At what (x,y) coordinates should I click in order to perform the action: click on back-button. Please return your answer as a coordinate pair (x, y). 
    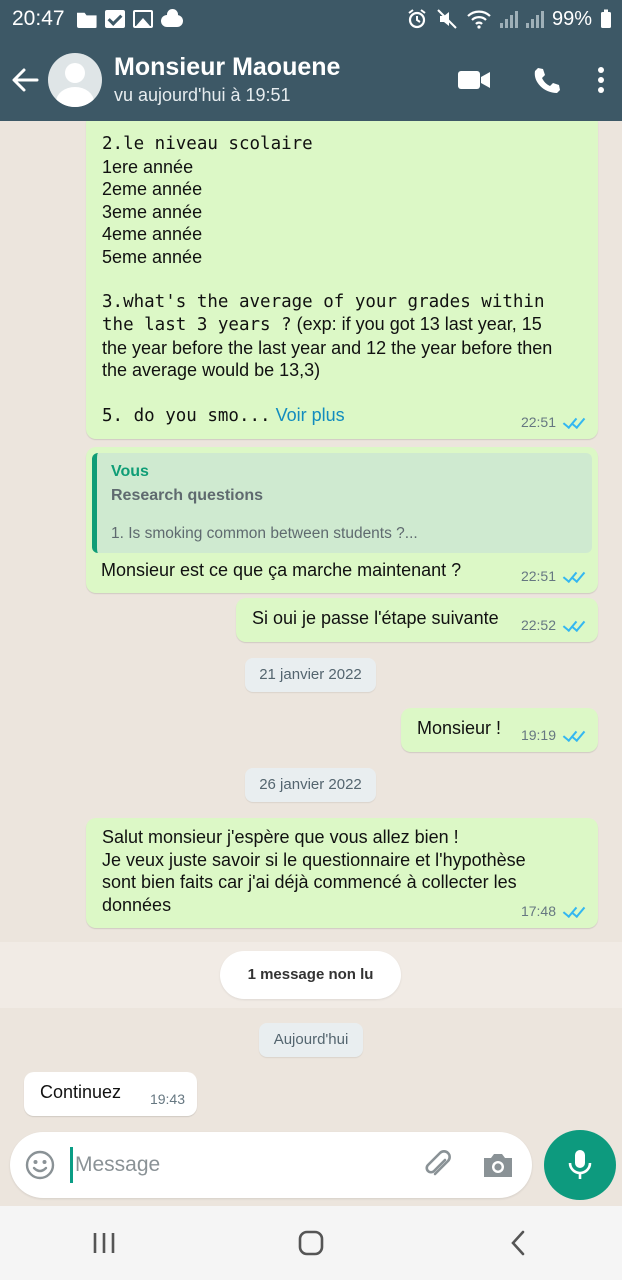
    Looking at the image, I should click on (25, 80).